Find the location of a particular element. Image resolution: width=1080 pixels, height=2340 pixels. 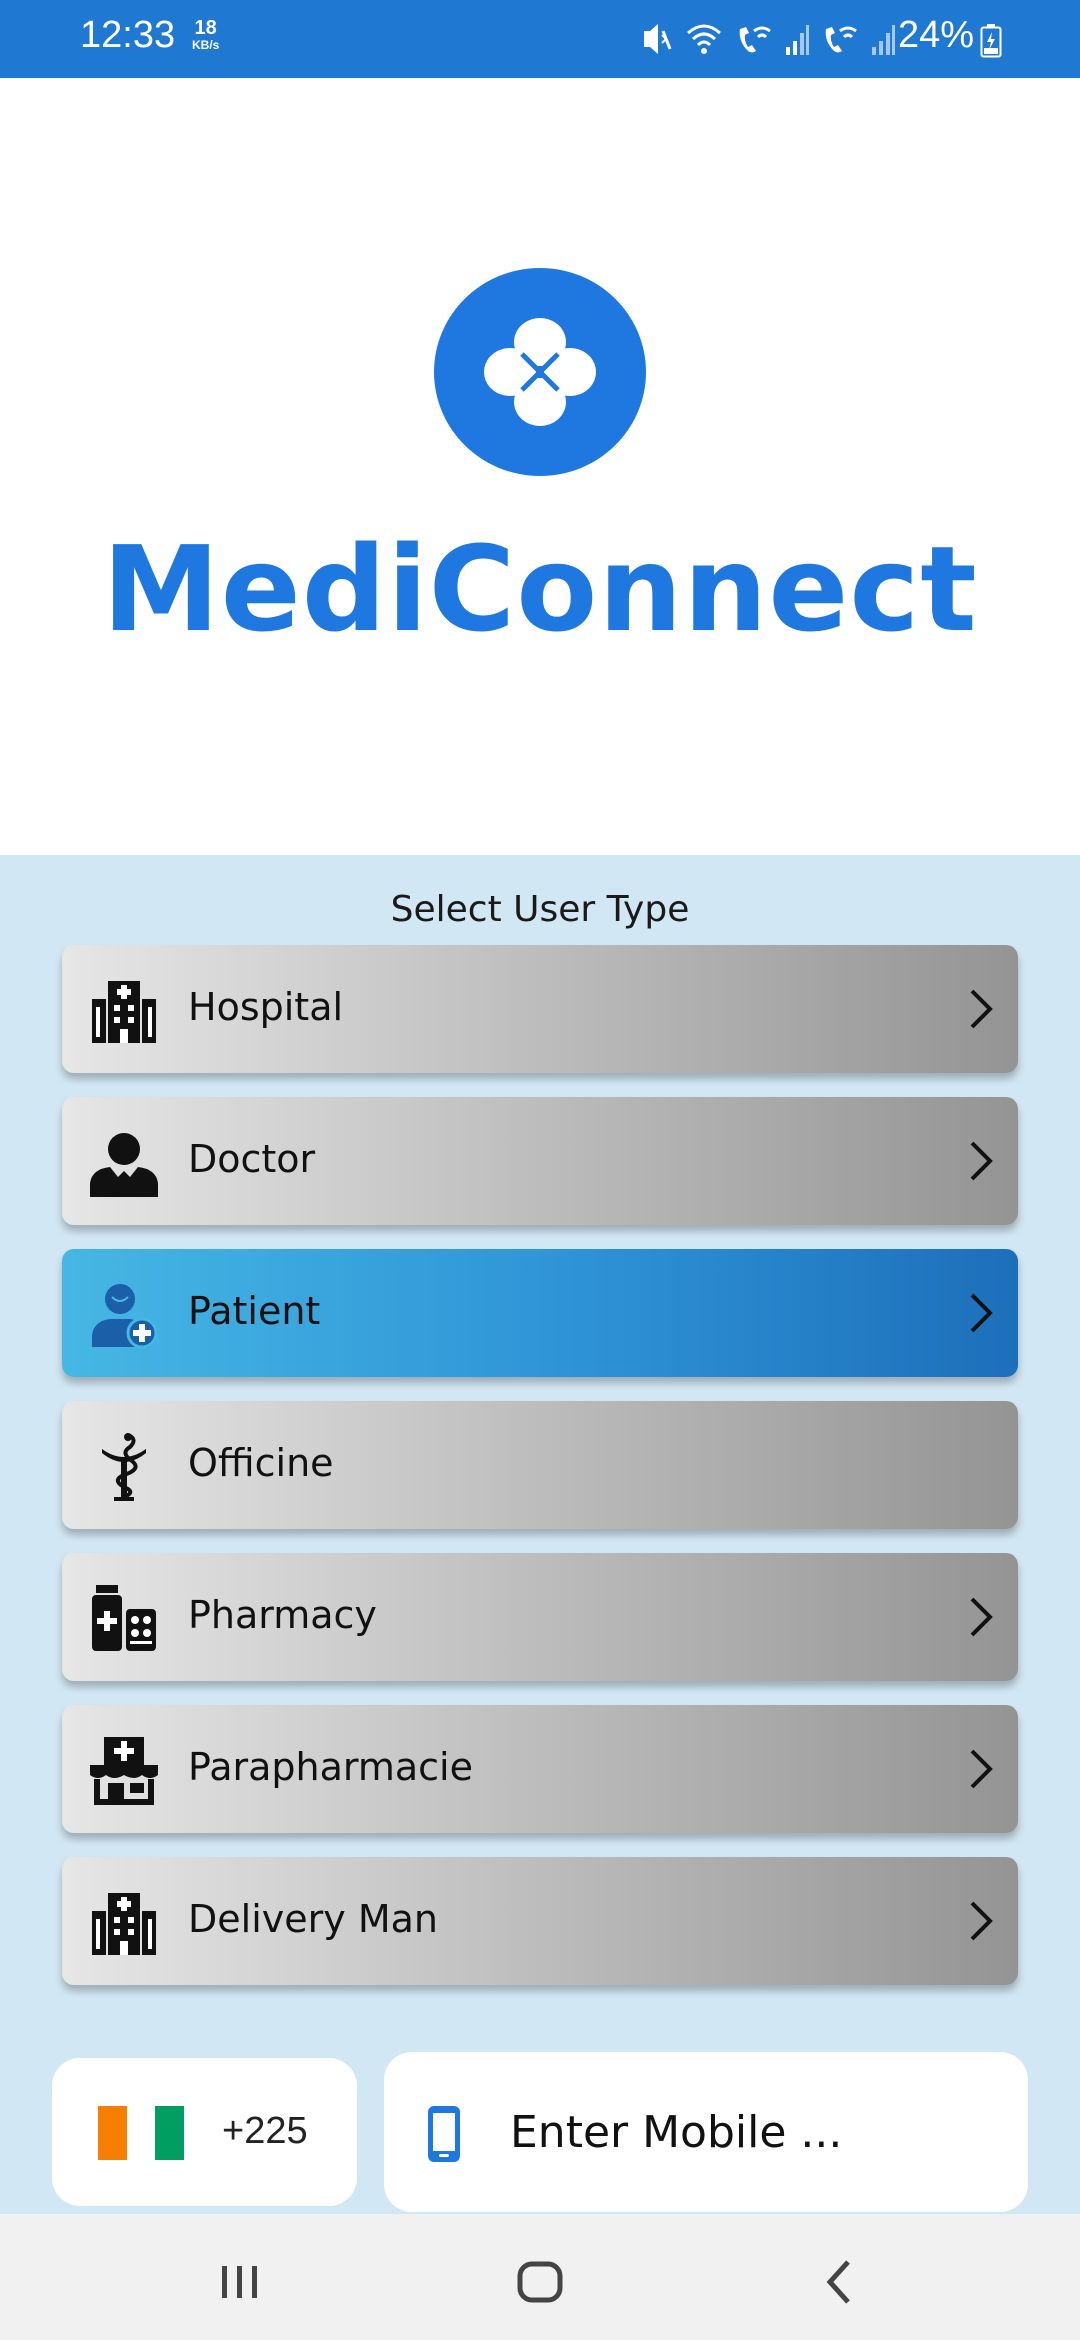

phone-number-field is located at coordinates (706, 2132).